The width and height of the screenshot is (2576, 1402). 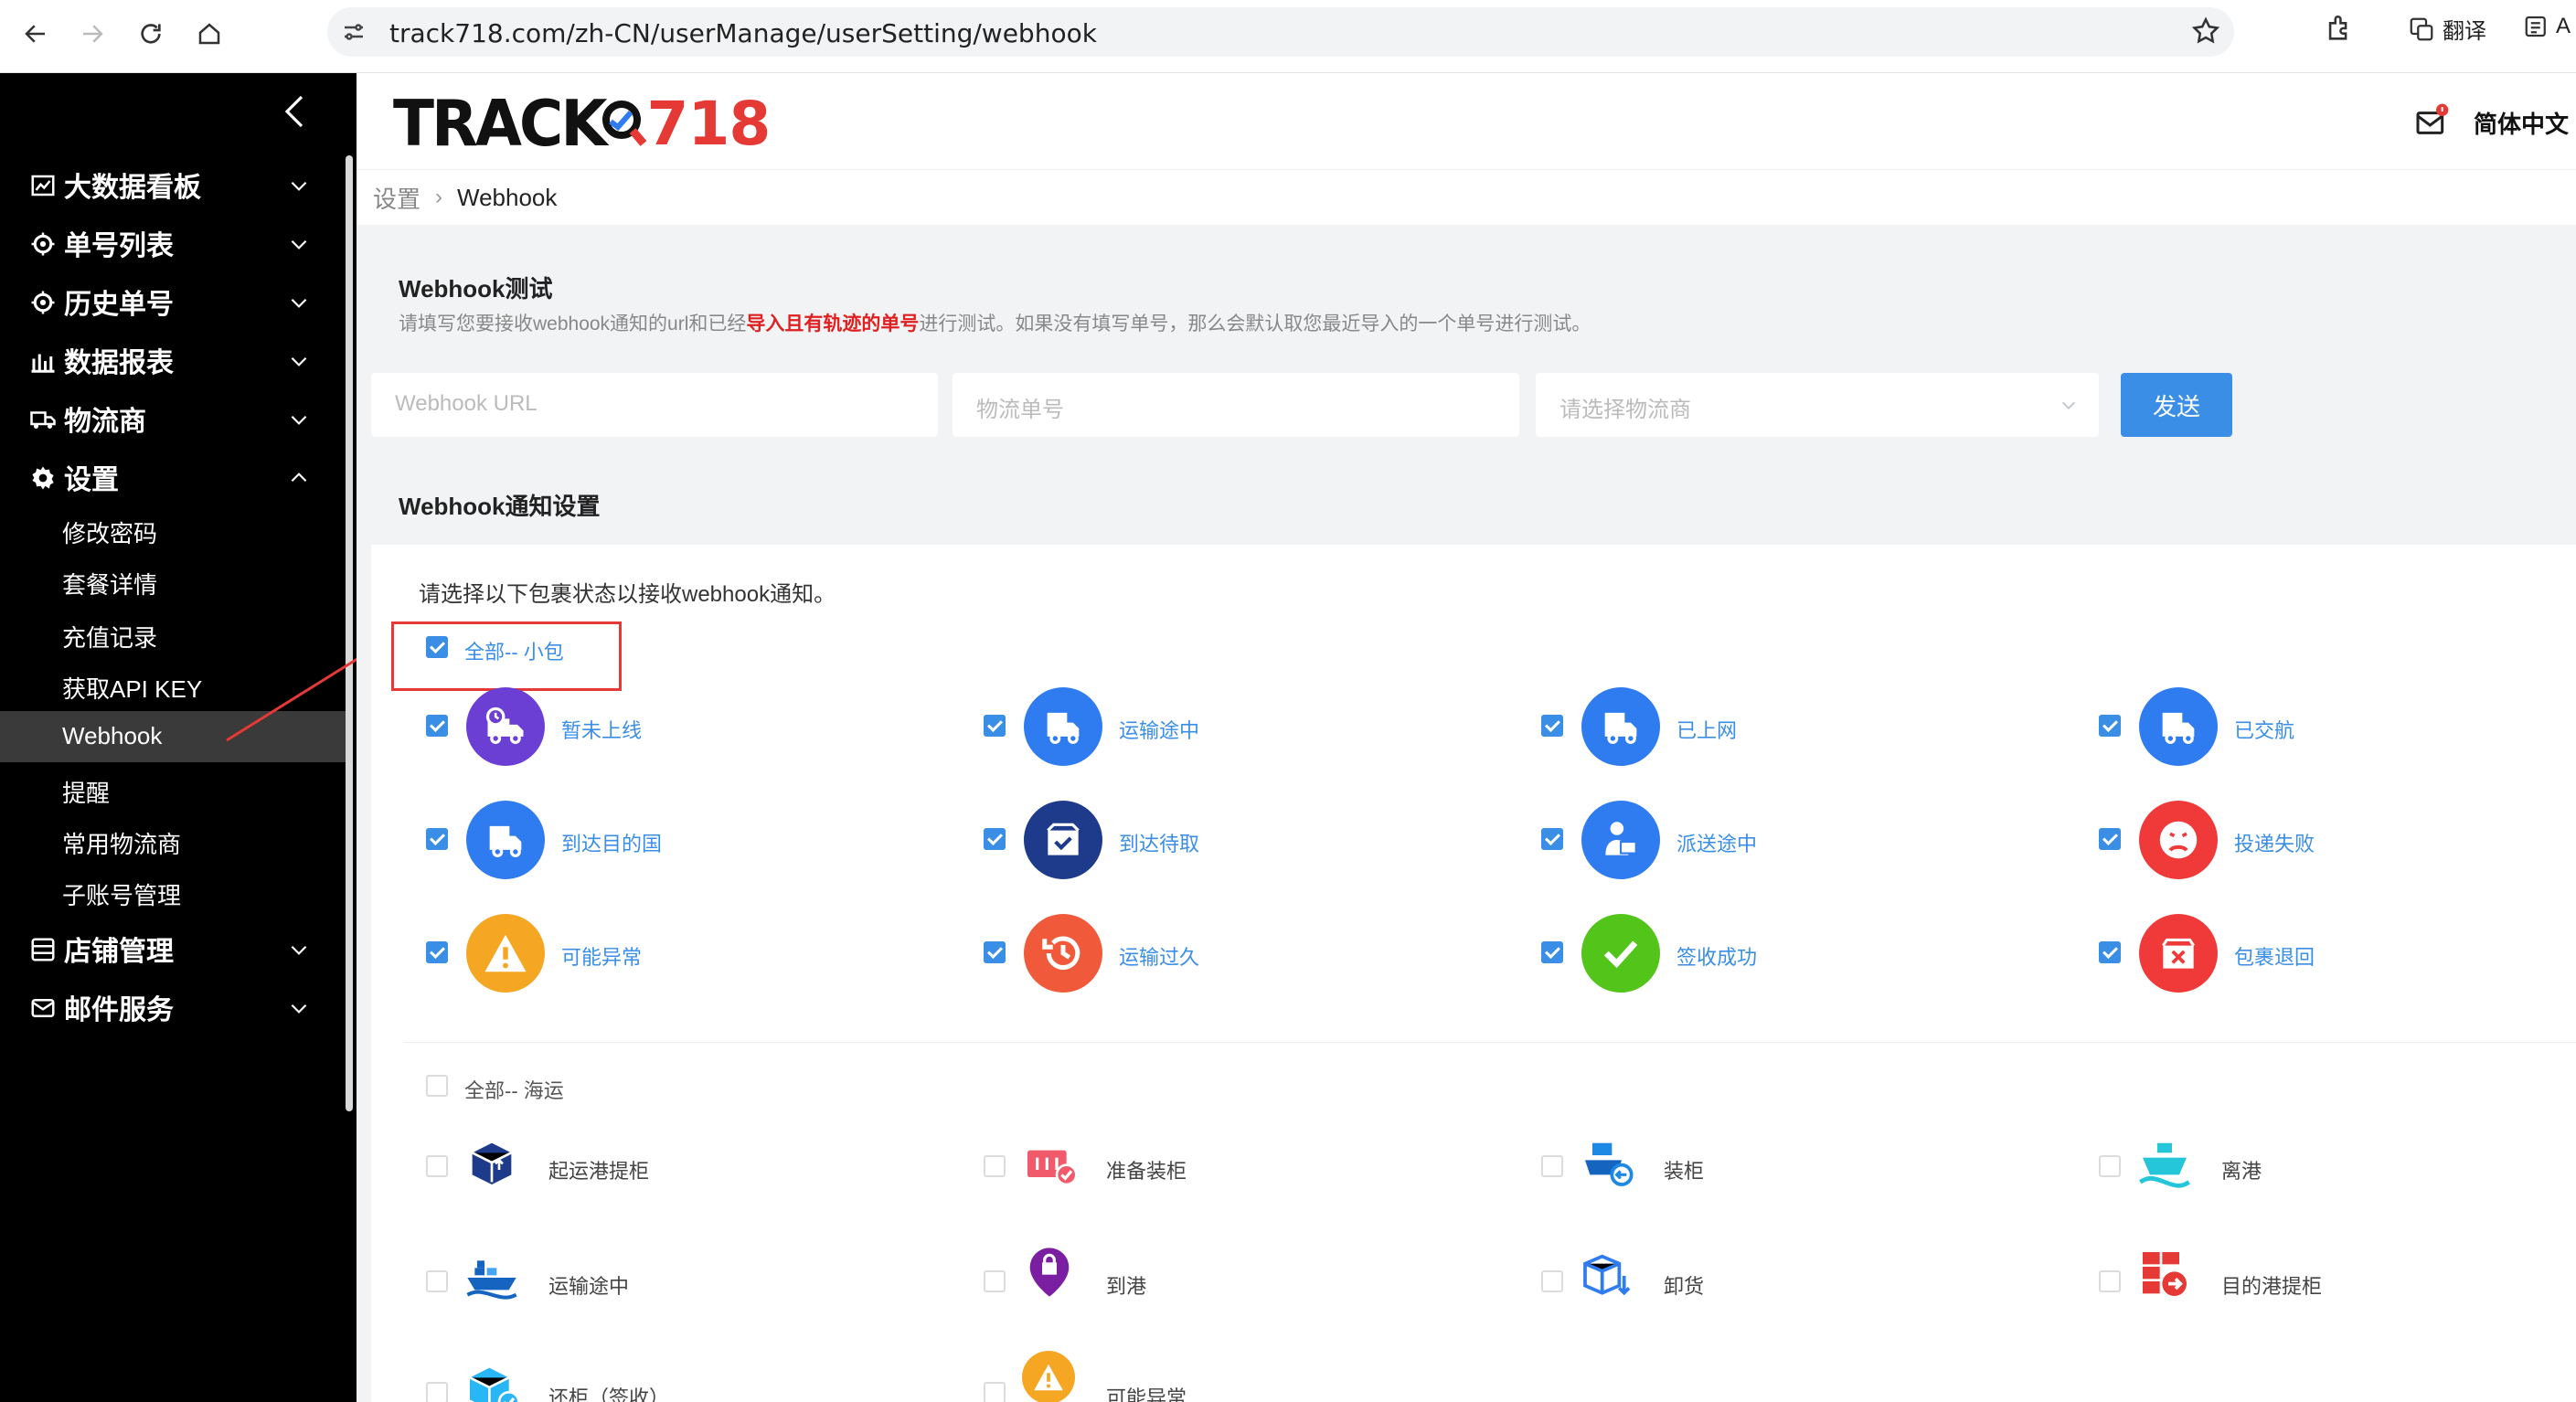 I want to click on carrier-select-placeholder: 请选择物流商, so click(x=1625, y=410).